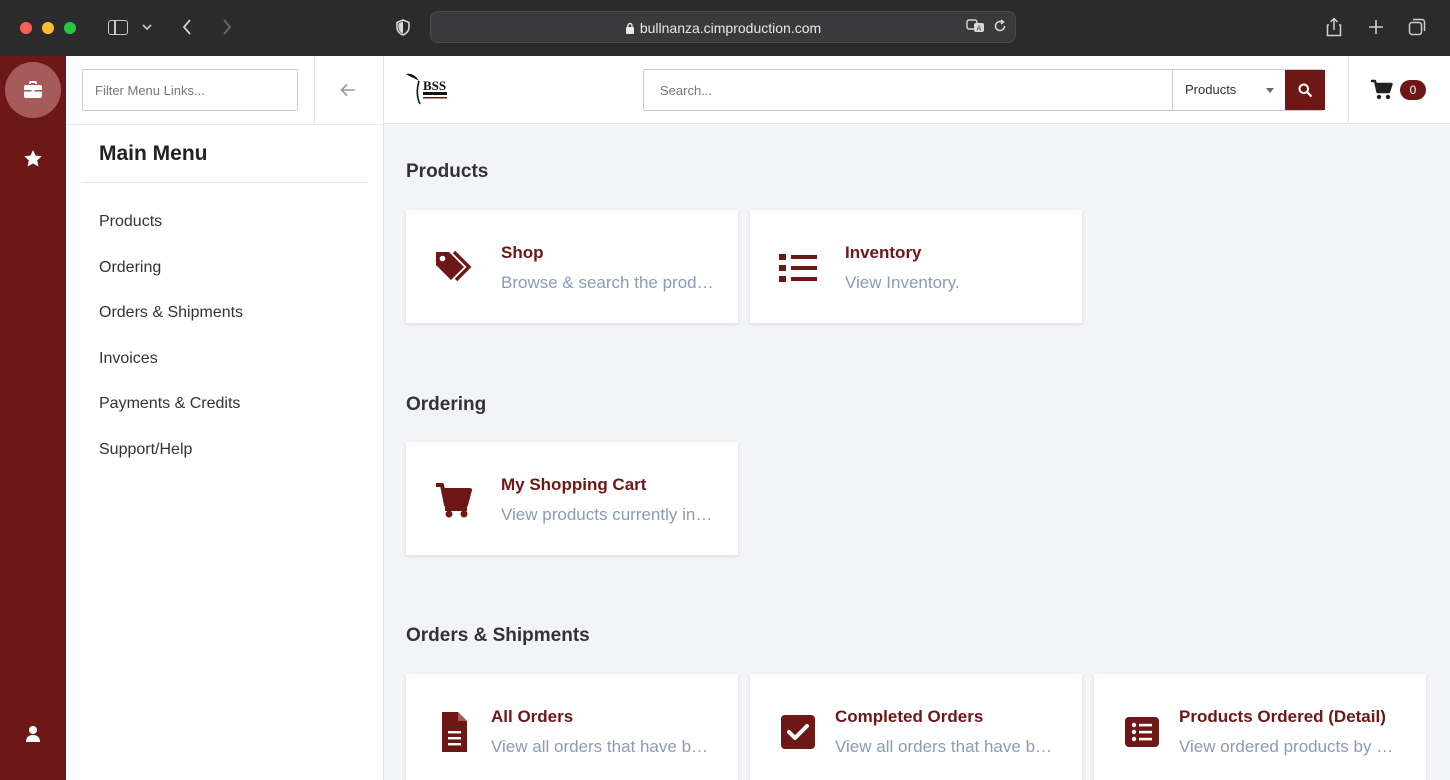 The height and width of the screenshot is (780, 1450). Describe the element at coordinates (1000, 28) in the screenshot. I see `reload-icon` at that location.